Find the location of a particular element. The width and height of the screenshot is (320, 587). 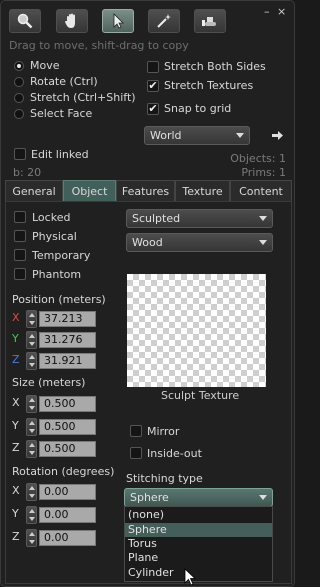

ruler-value: World is located at coordinates (166, 135).